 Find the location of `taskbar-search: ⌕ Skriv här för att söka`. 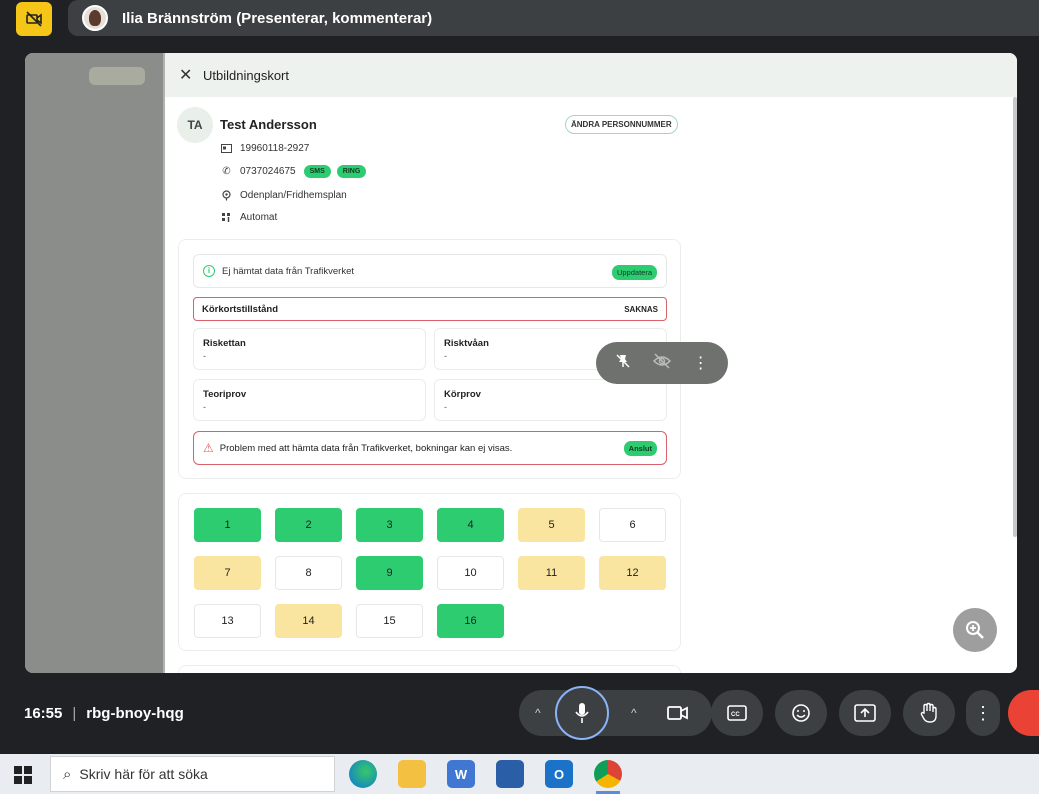

taskbar-search: ⌕ Skriv här för att söka is located at coordinates (192, 774).